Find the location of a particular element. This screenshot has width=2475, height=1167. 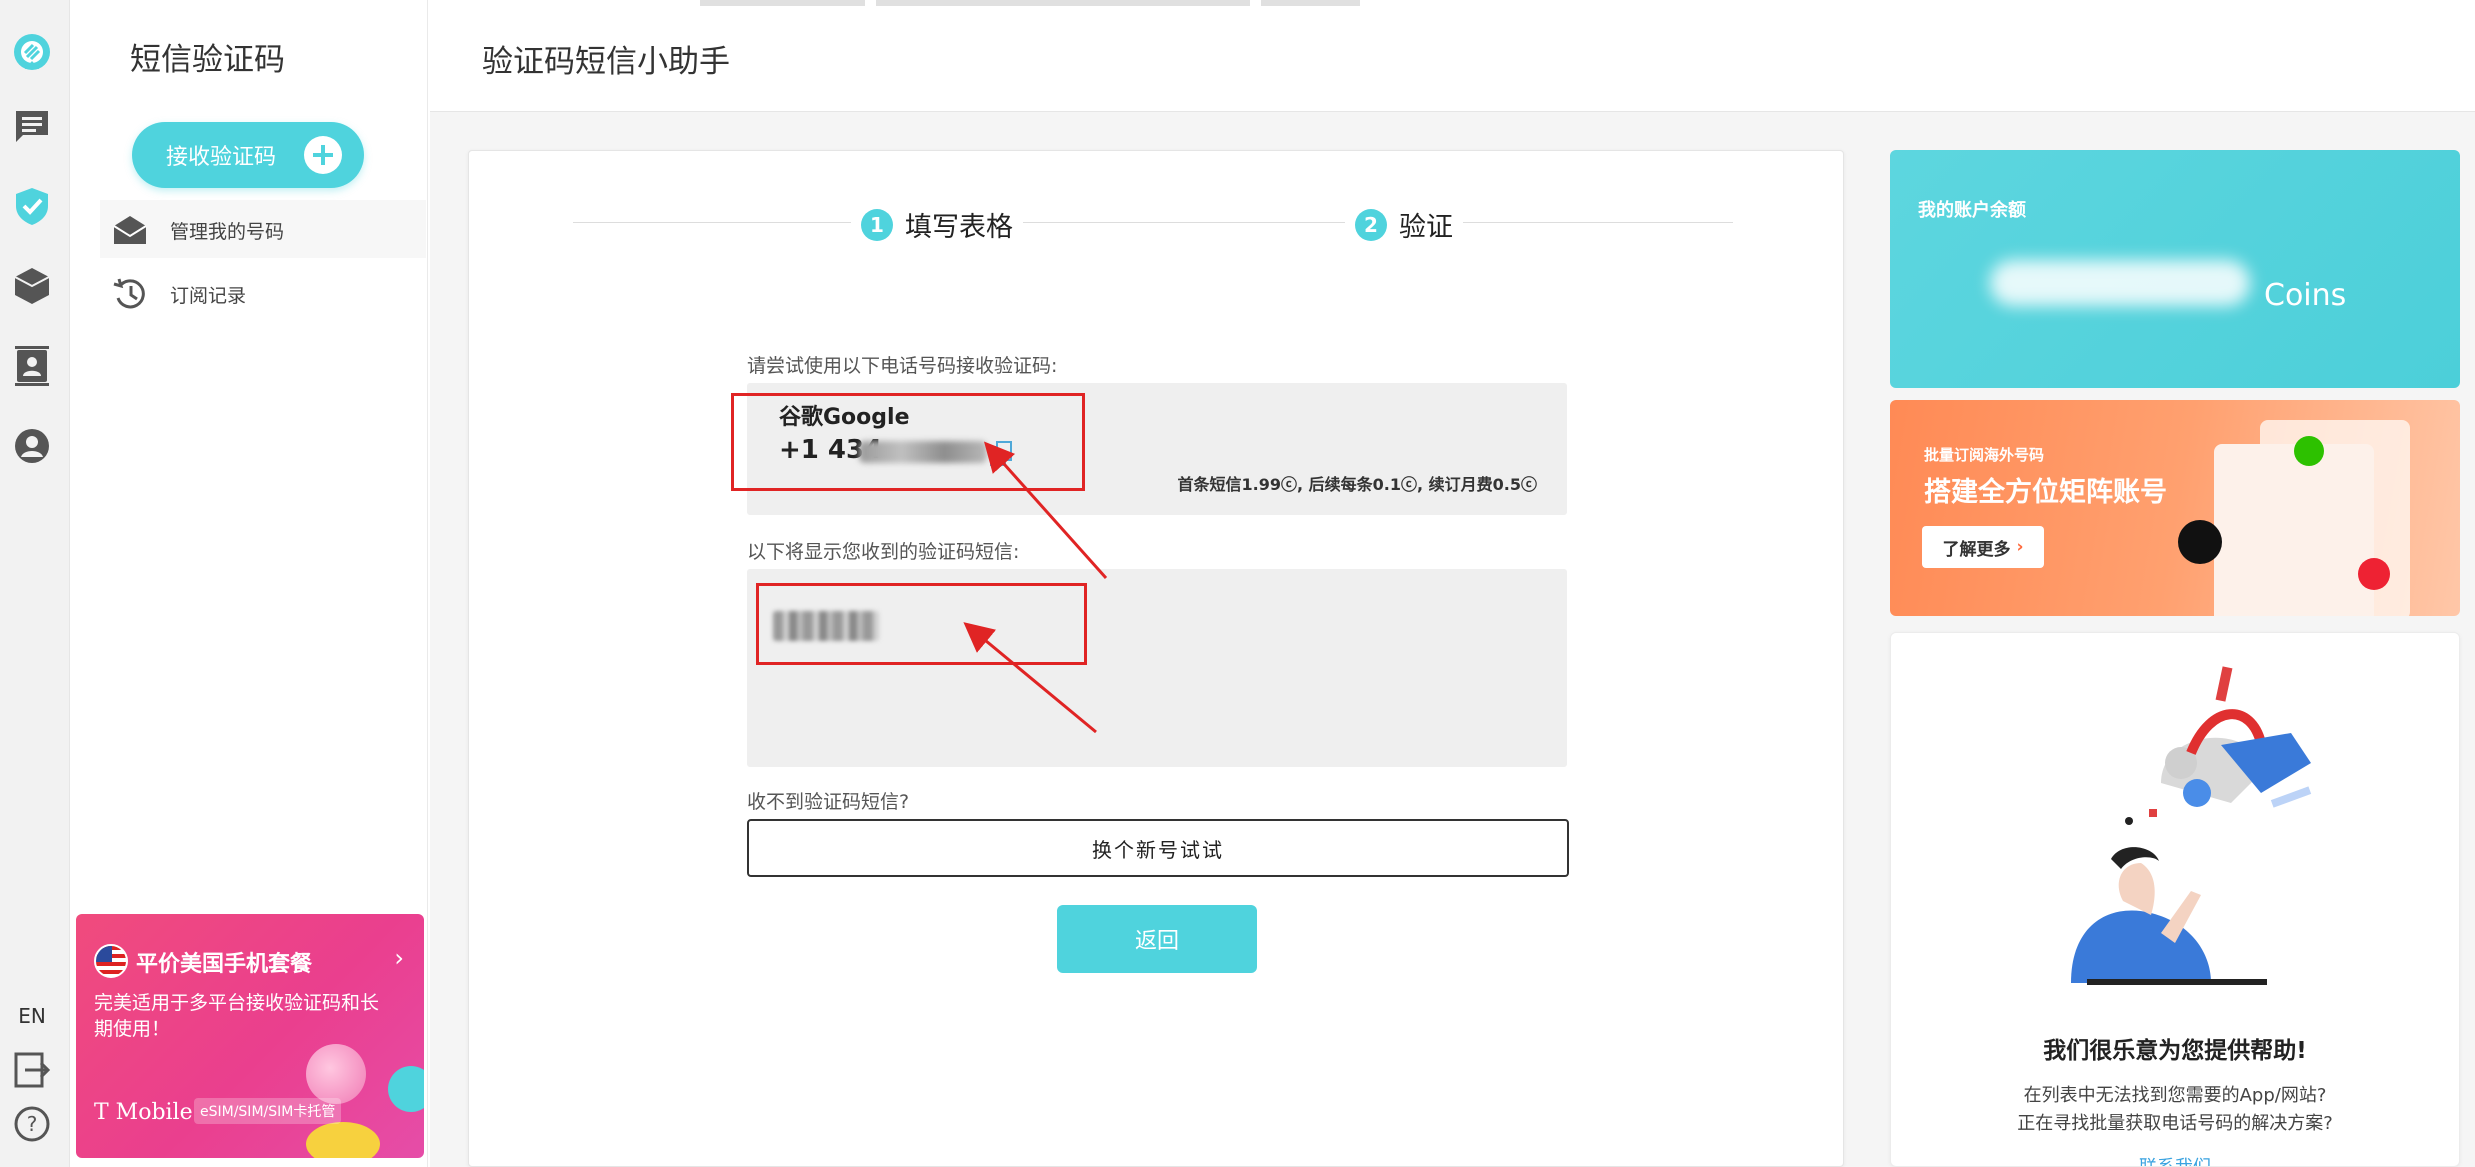

balance-unit: Coins is located at coordinates (2305, 295).